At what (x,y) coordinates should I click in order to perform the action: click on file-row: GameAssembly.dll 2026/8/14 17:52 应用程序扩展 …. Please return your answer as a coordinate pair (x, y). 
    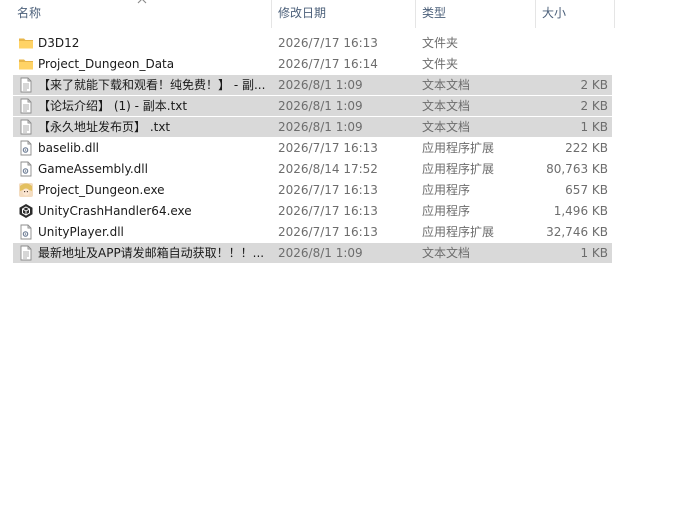
    Looking at the image, I should click on (312, 169).